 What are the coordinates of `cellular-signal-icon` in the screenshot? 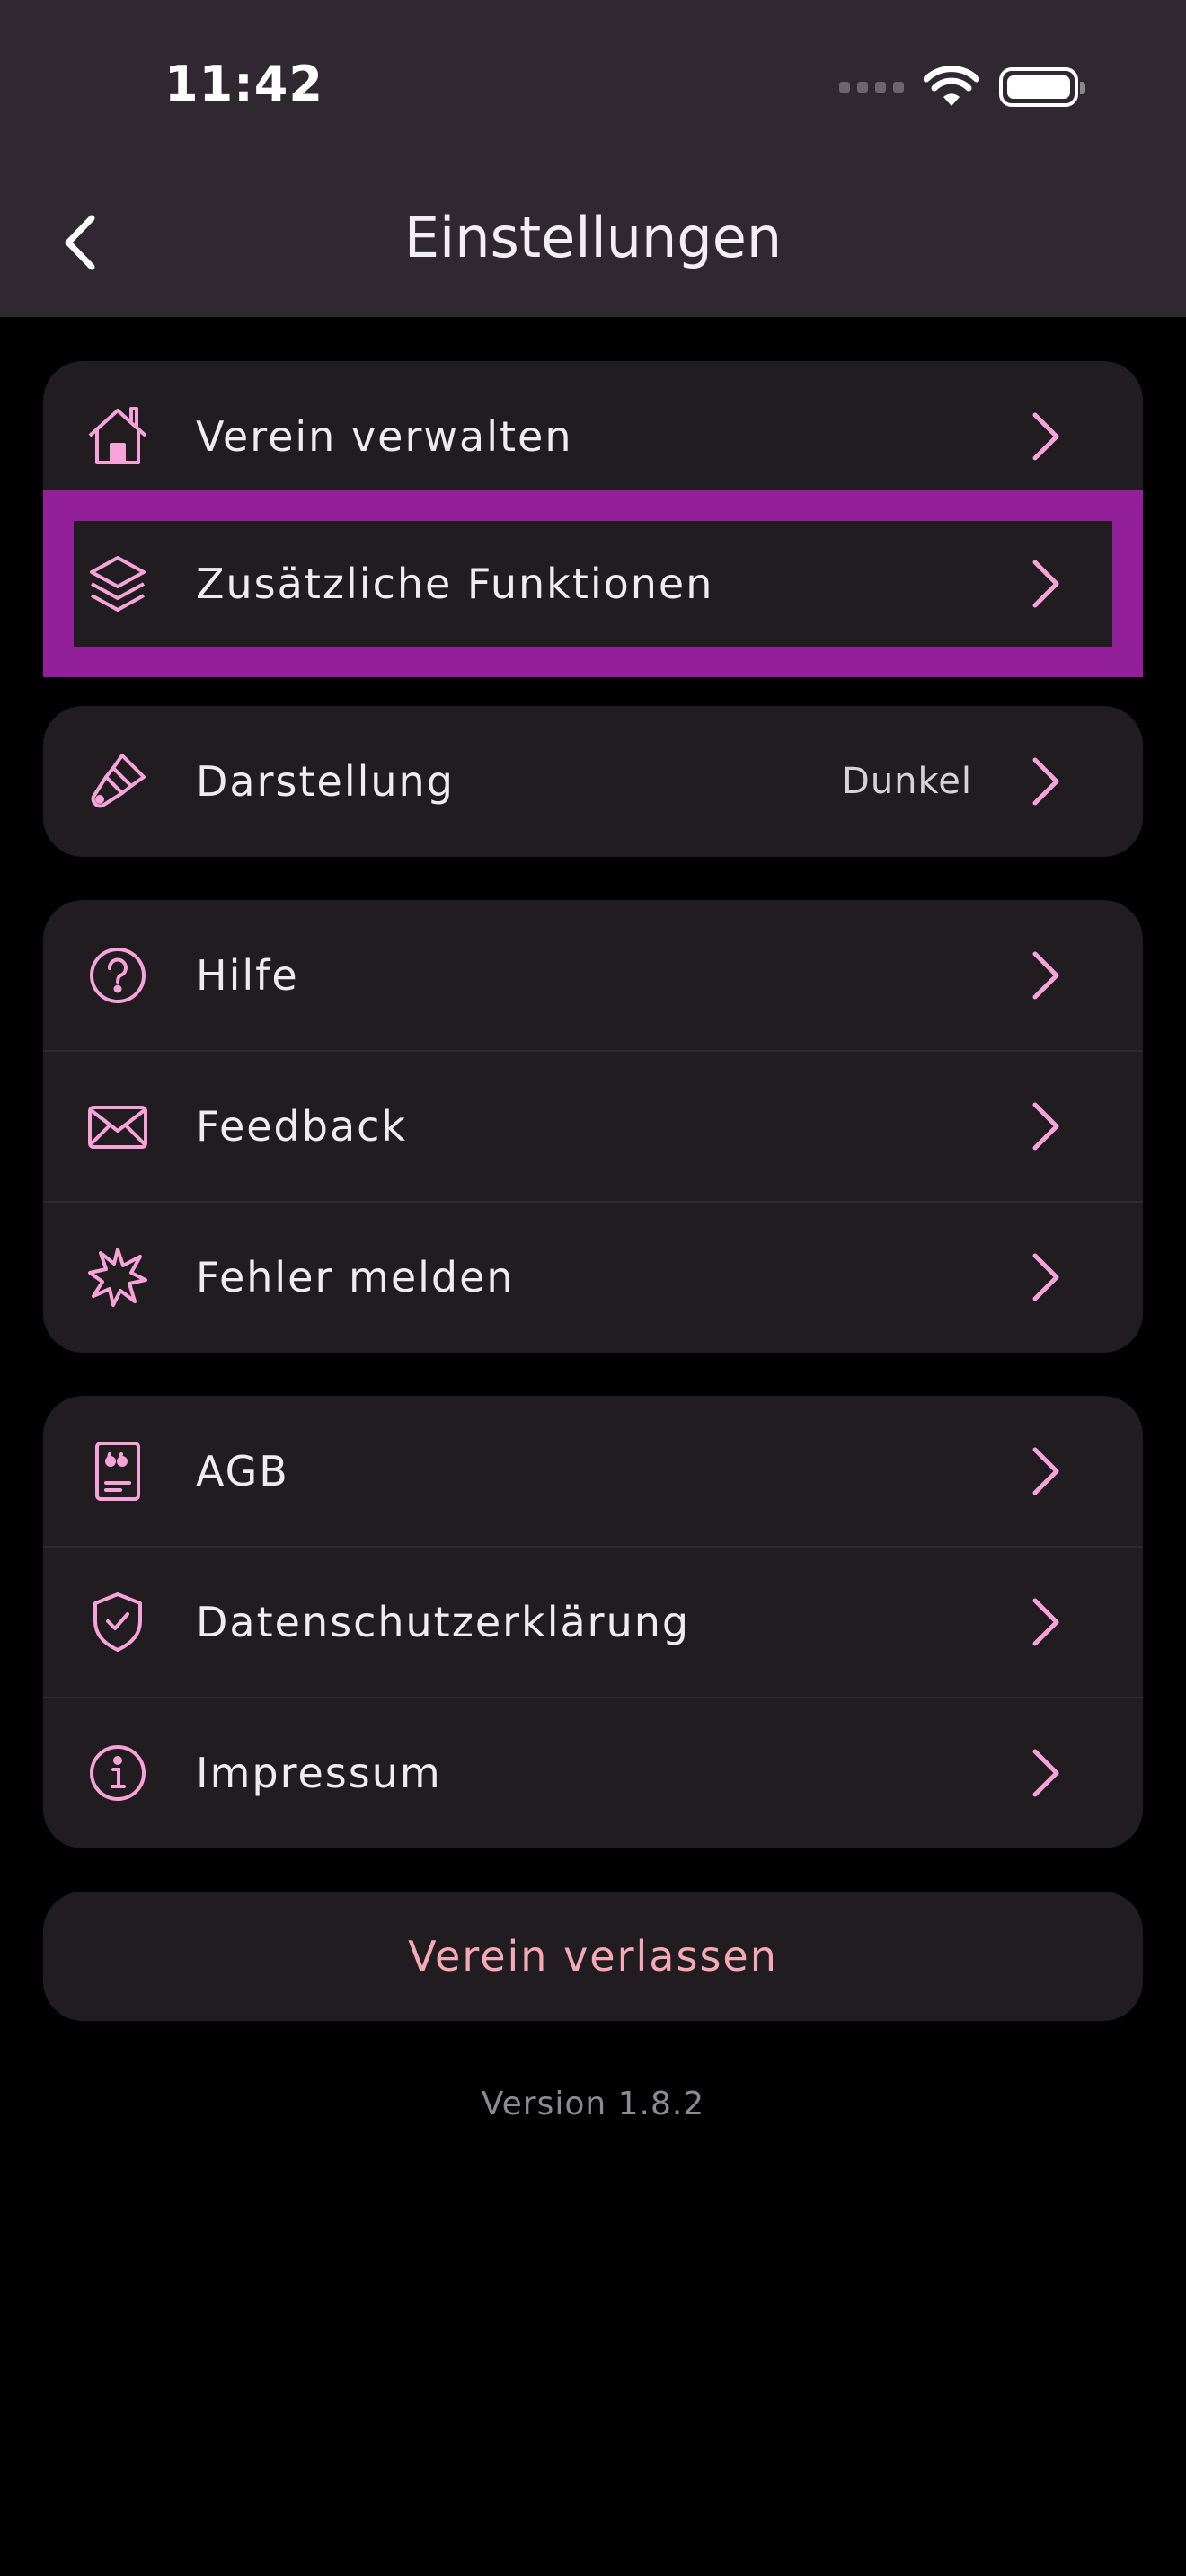 It's located at (871, 87).